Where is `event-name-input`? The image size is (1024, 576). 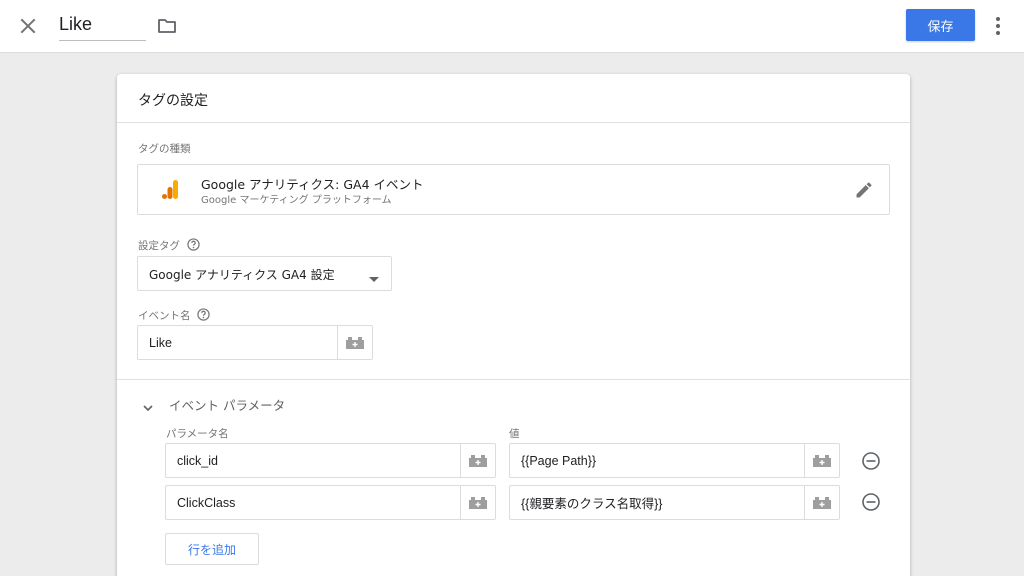 event-name-input is located at coordinates (238, 342).